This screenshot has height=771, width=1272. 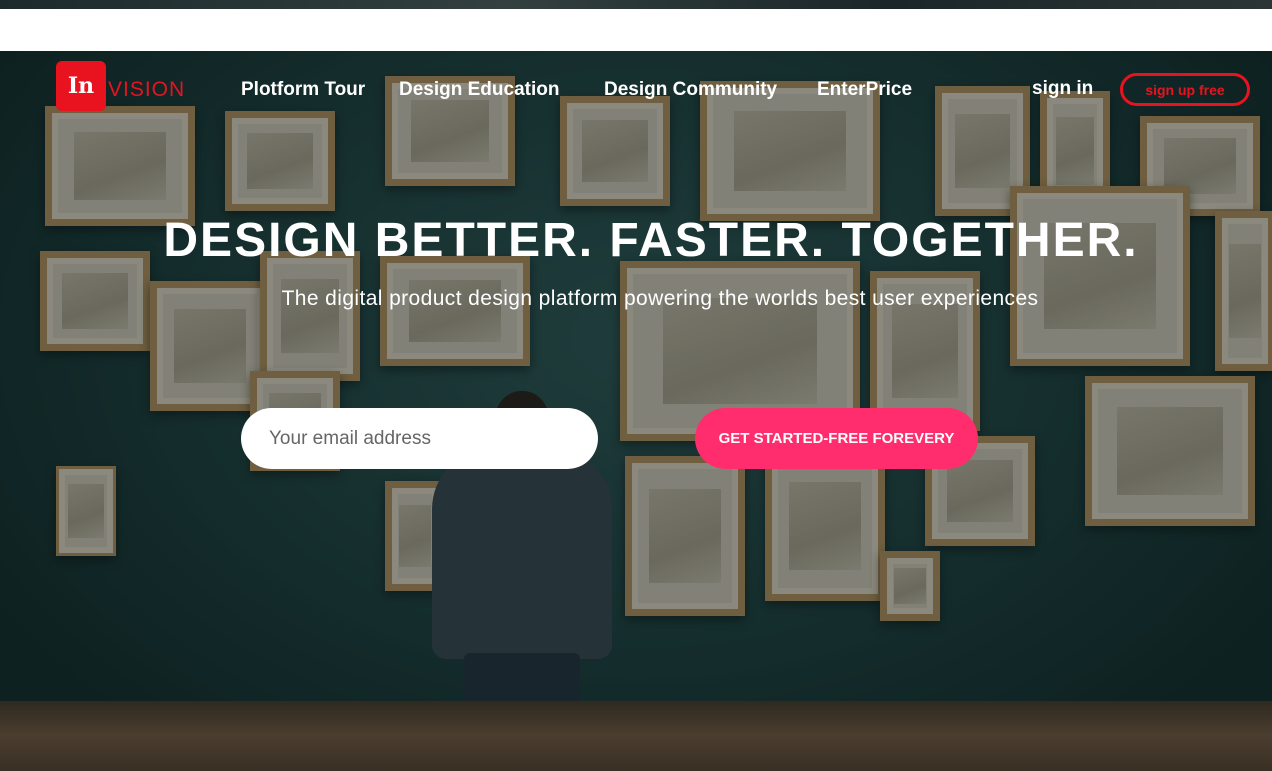 What do you see at coordinates (1062, 89) in the screenshot?
I see `sign-in-link: sign in` at bounding box center [1062, 89].